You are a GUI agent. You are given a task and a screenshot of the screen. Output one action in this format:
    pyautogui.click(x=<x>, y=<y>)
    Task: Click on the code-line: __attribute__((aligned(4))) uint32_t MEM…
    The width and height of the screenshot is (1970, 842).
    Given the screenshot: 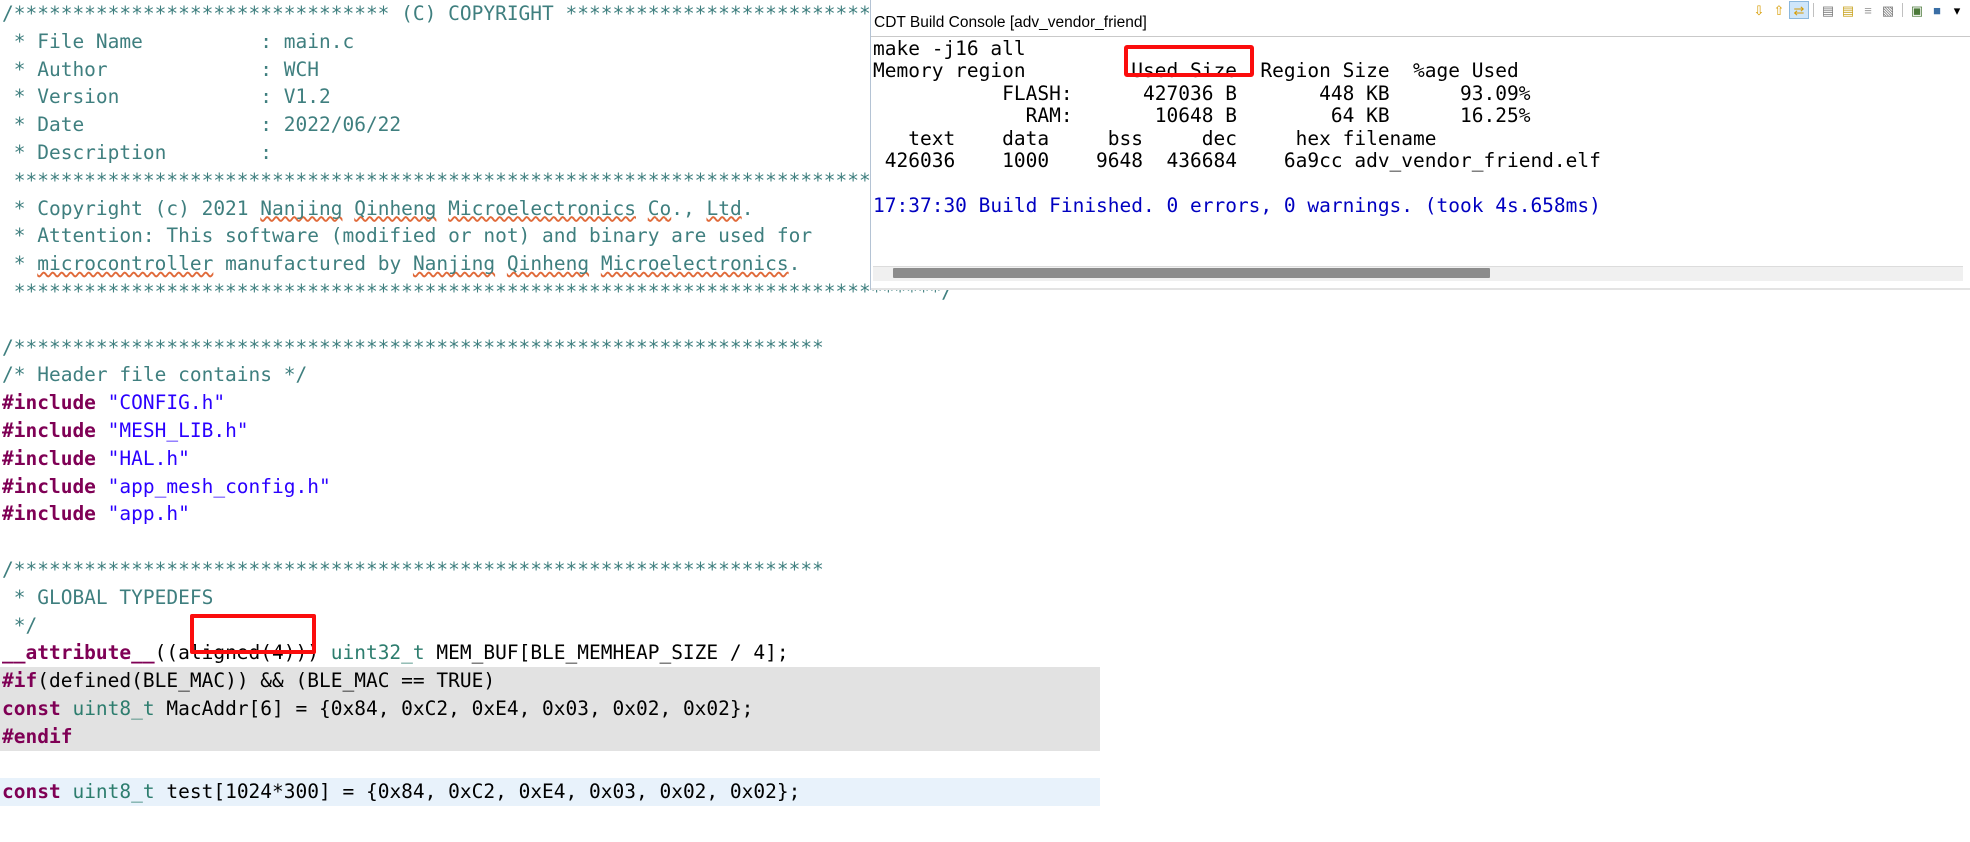 What is the action you would take?
    pyautogui.click(x=550, y=653)
    